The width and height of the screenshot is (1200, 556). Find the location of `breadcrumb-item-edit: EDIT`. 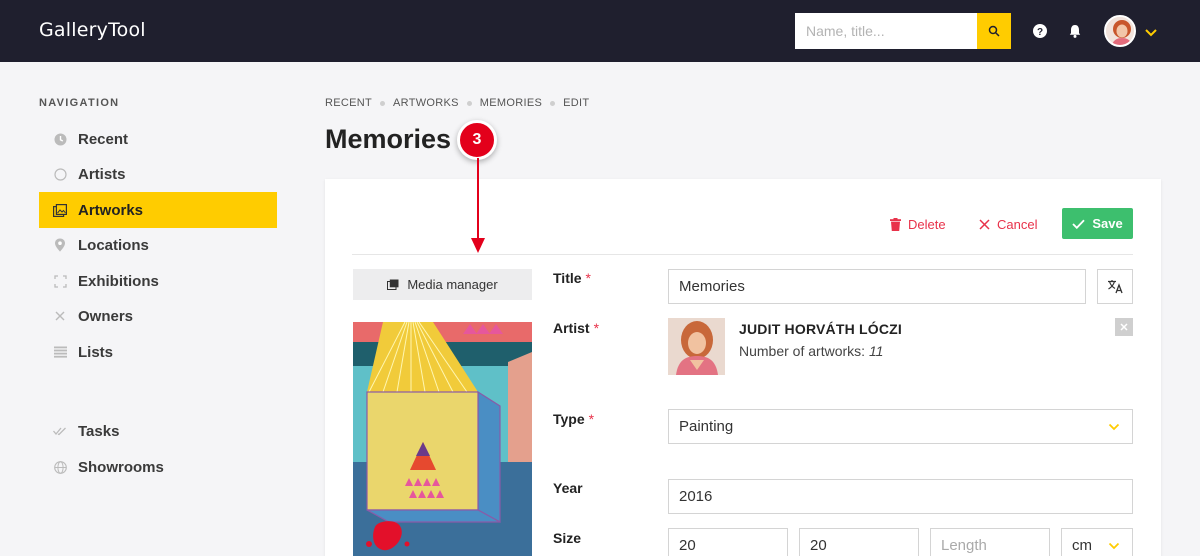

breadcrumb-item-edit: EDIT is located at coordinates (576, 103).